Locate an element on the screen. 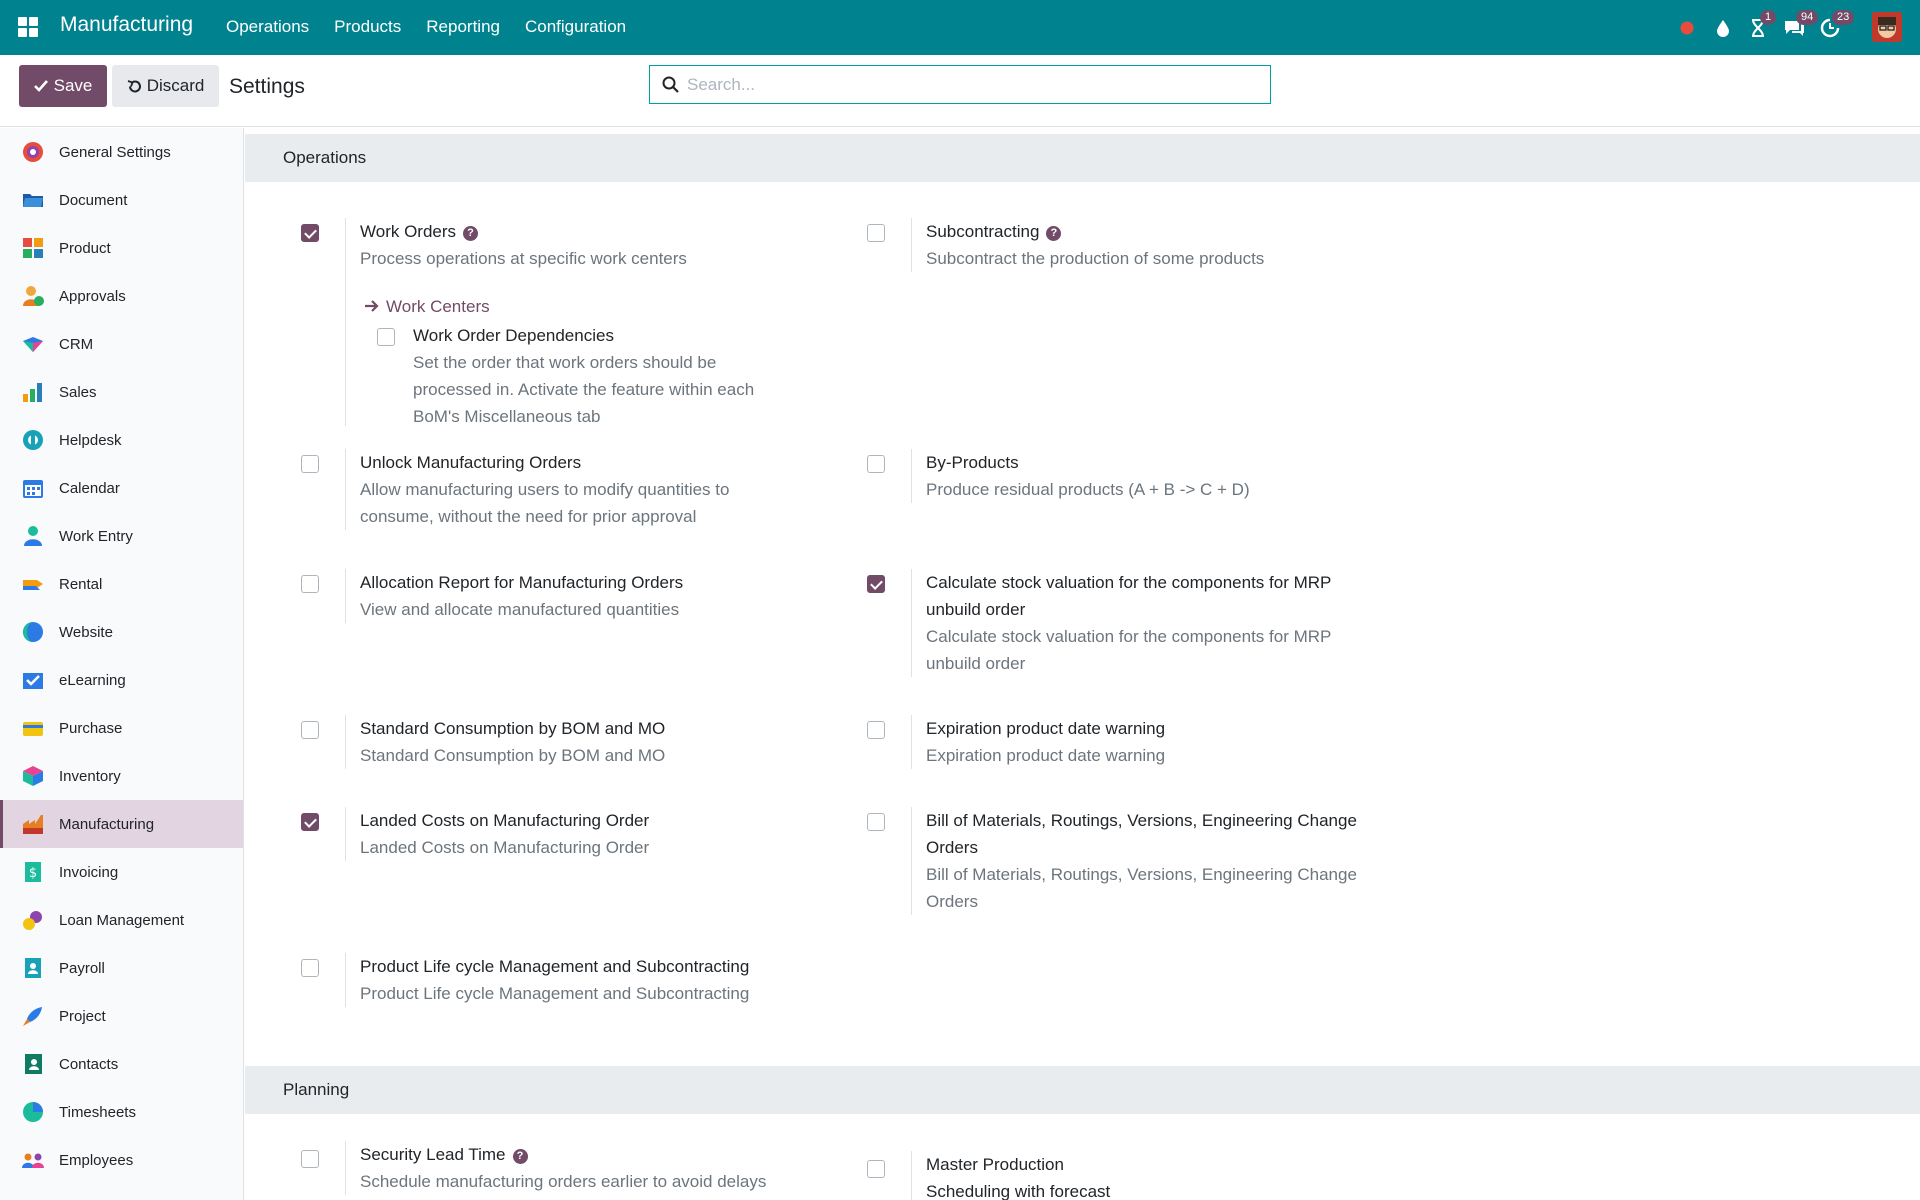  master-production-label: Master Production is located at coordinates (995, 1164).